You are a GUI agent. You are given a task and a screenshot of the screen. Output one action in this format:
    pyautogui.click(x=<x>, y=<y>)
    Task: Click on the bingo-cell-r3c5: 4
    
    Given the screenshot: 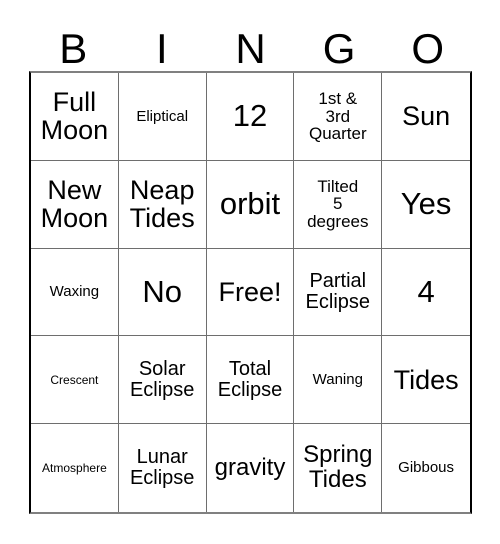 What is the action you would take?
    pyautogui.click(x=426, y=292)
    